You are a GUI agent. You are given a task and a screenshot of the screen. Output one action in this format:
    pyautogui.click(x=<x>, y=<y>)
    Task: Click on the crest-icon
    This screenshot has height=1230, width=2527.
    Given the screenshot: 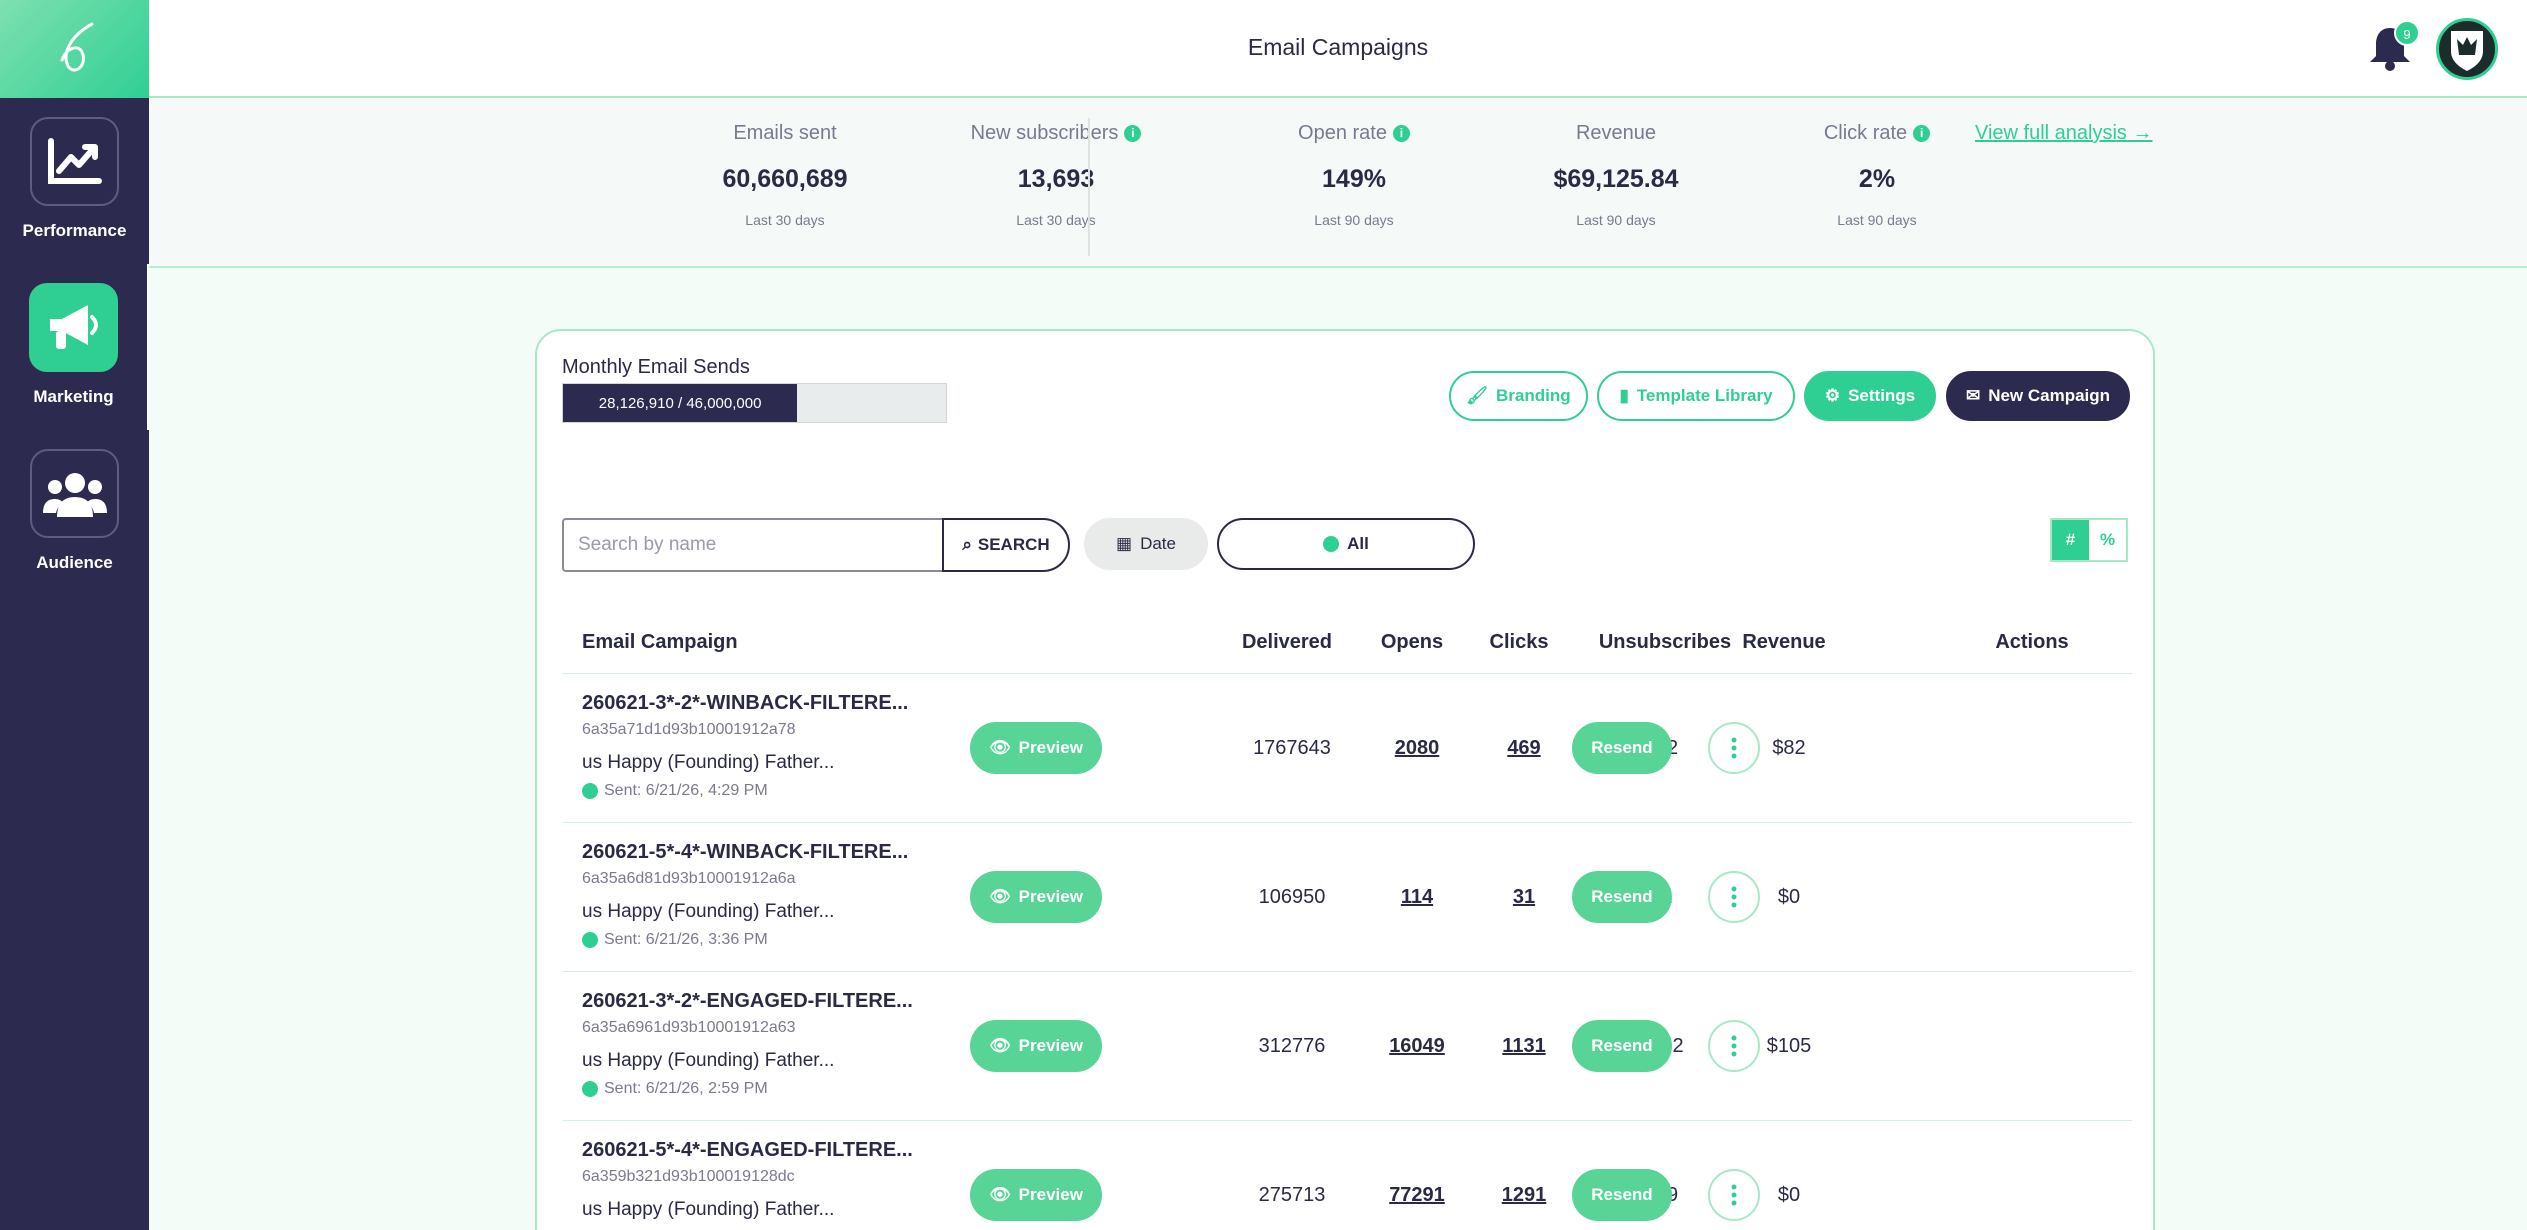 What is the action you would take?
    pyautogui.click(x=2467, y=51)
    